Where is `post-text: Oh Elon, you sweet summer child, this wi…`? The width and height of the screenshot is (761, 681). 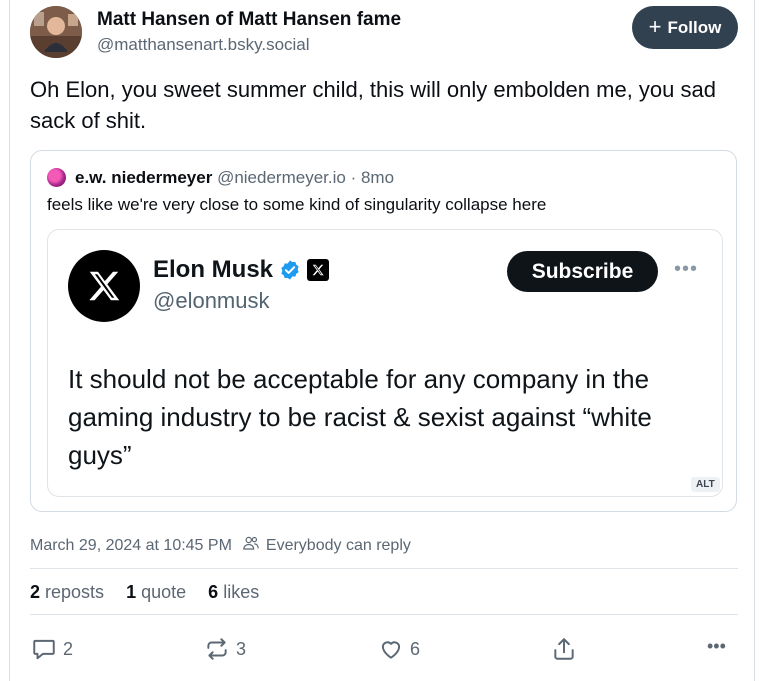 post-text: Oh Elon, you sweet summer child, this wi… is located at coordinates (373, 105).